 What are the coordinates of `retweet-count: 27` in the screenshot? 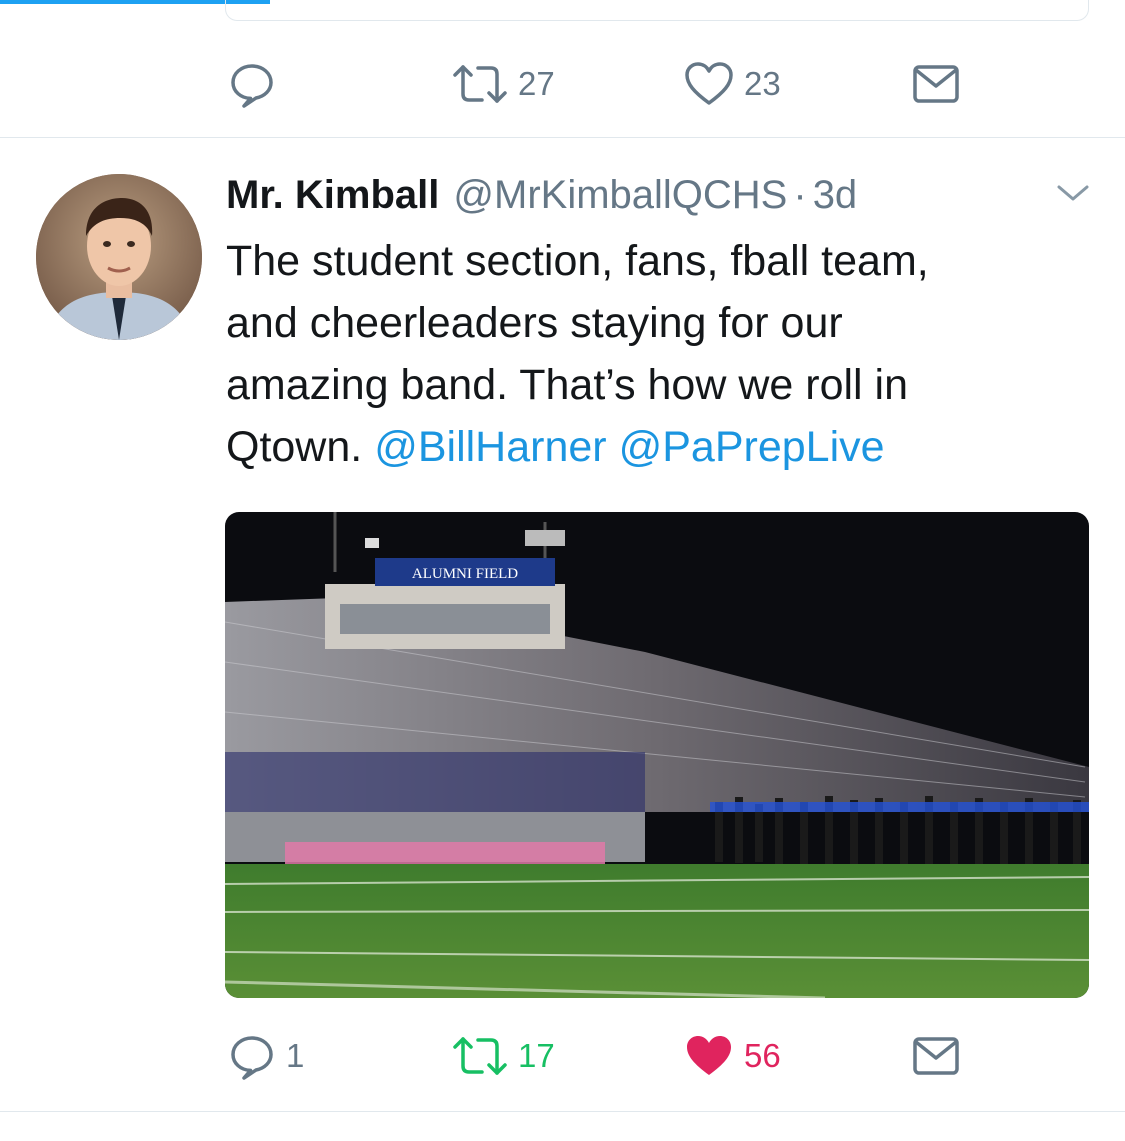 It's located at (536, 83).